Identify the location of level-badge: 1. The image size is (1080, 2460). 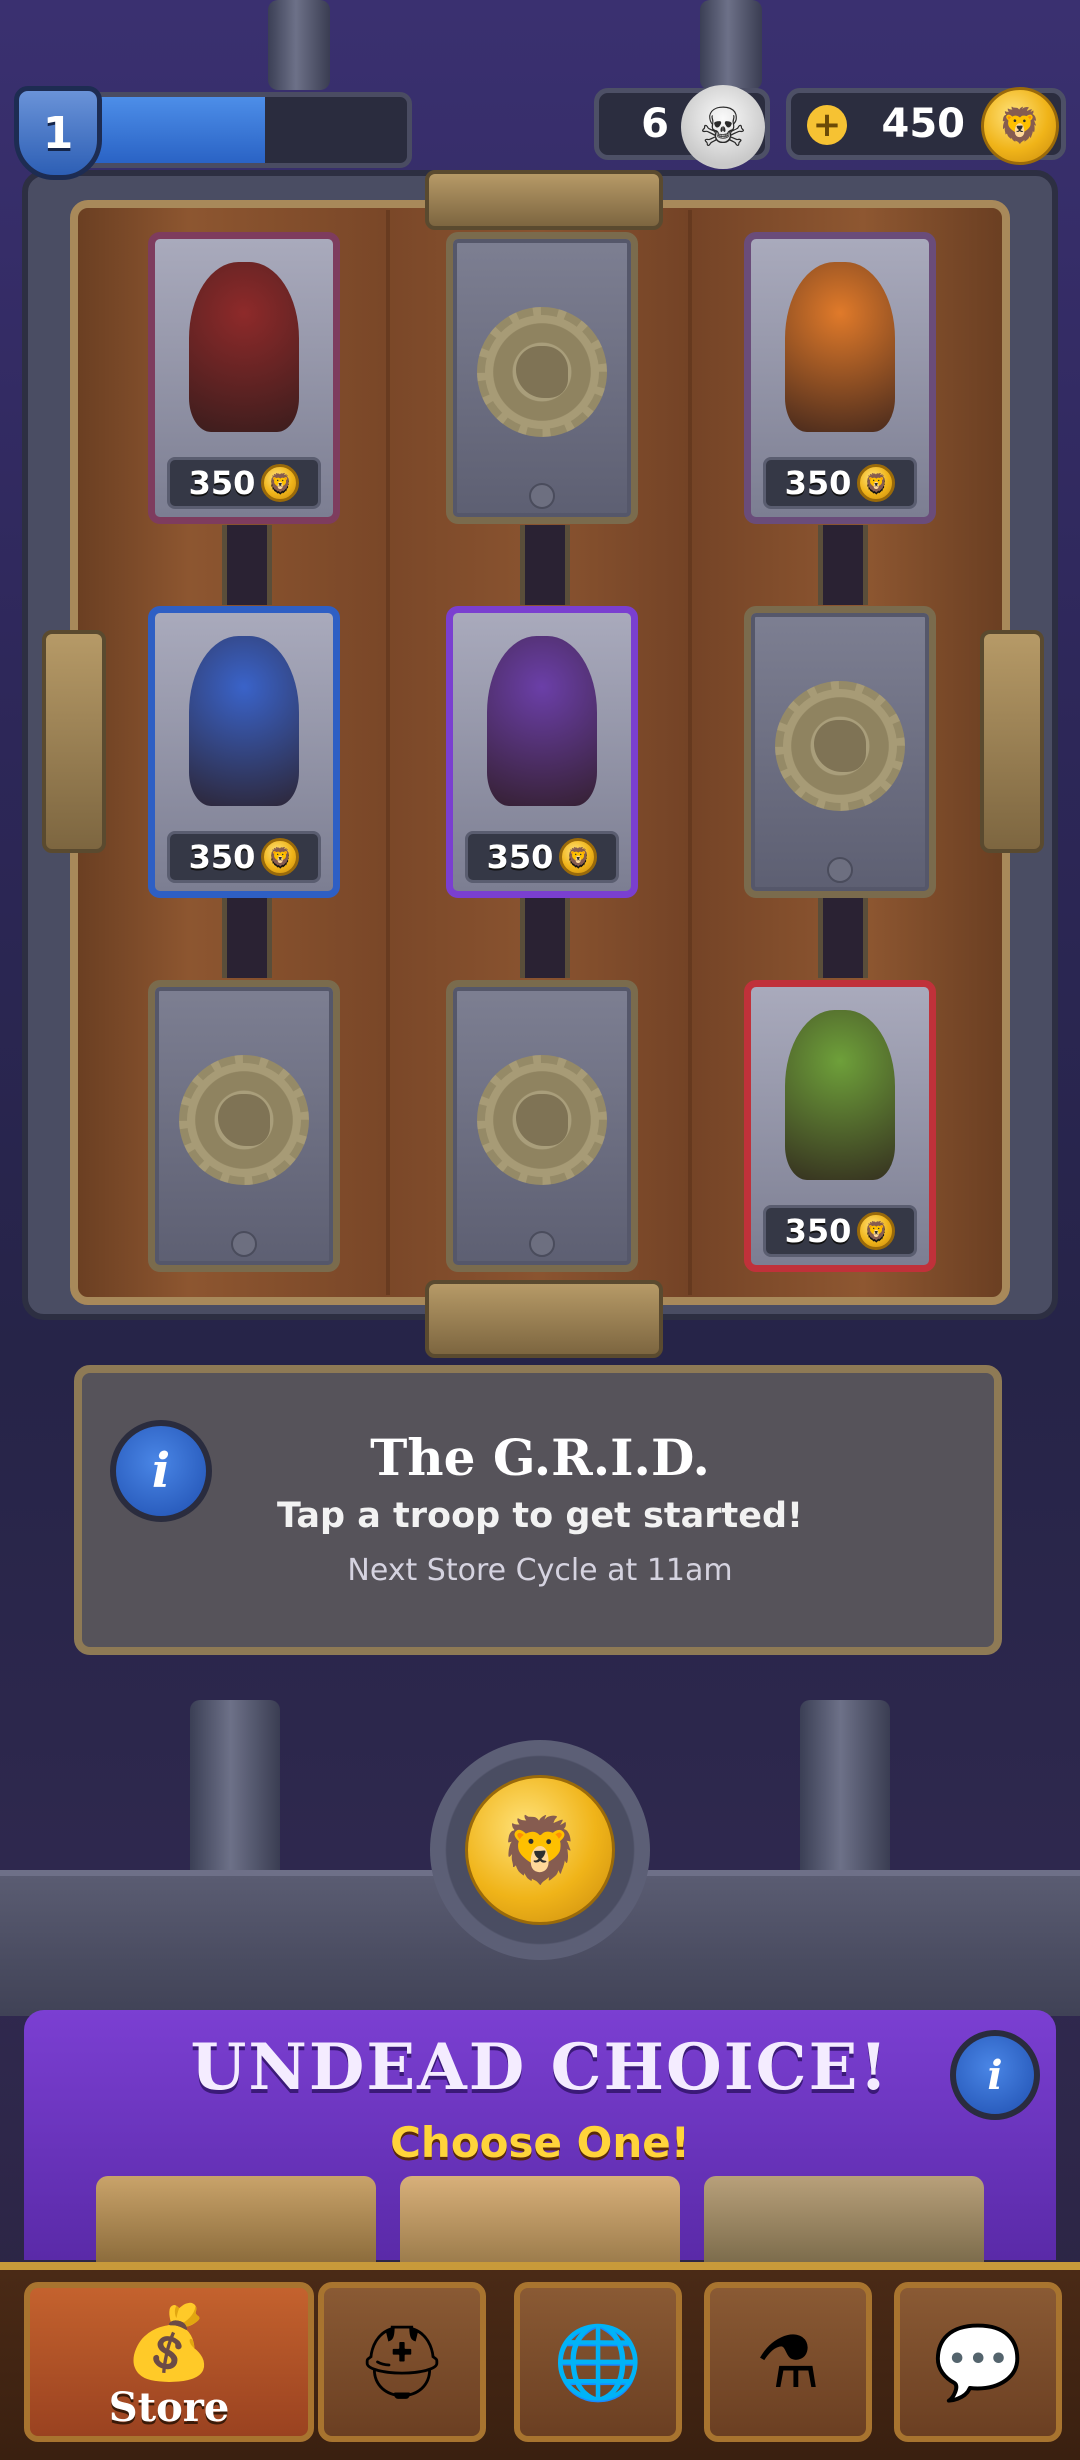
(58, 133).